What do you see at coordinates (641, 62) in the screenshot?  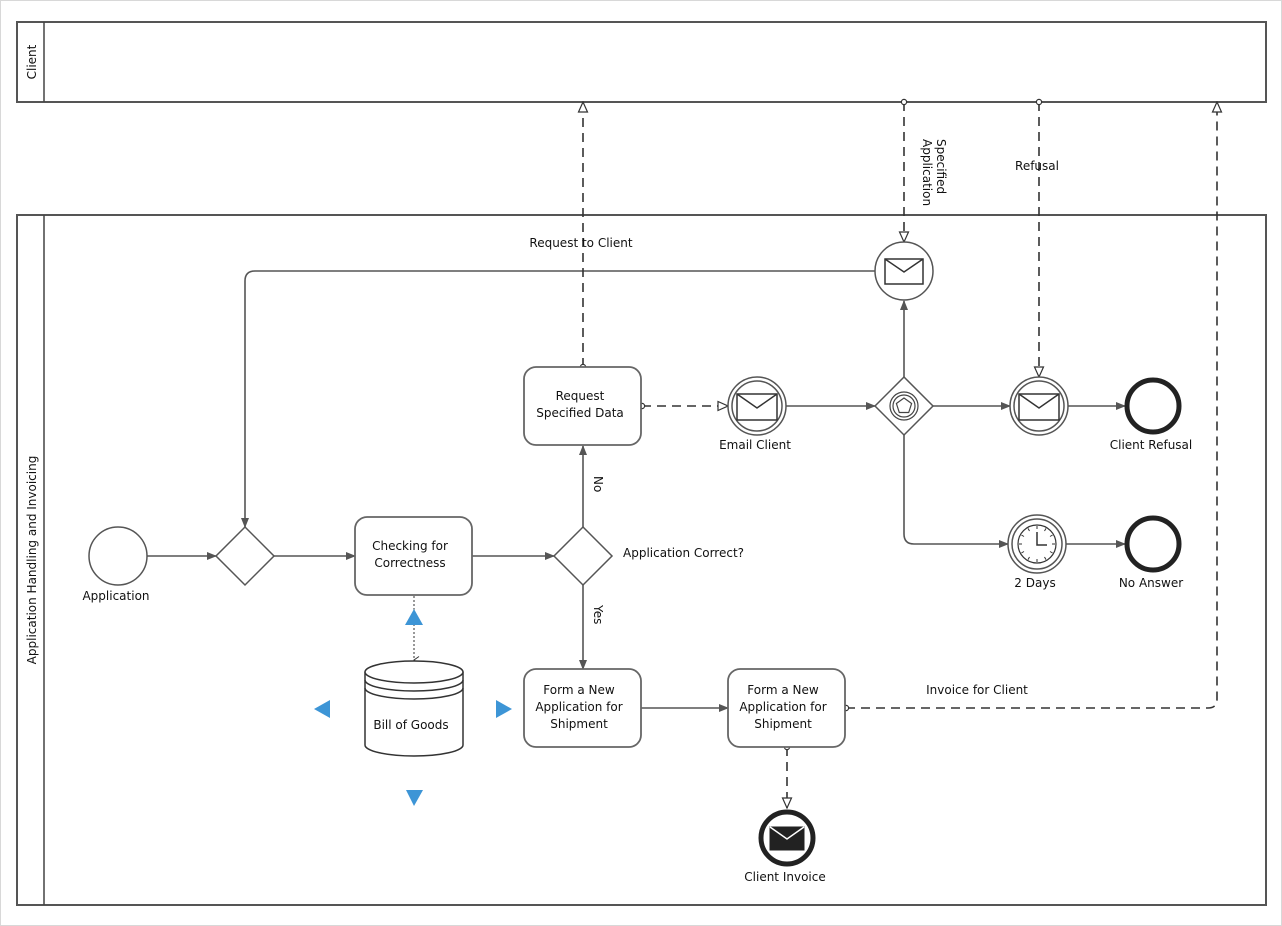 I see `pool-client: Client` at bounding box center [641, 62].